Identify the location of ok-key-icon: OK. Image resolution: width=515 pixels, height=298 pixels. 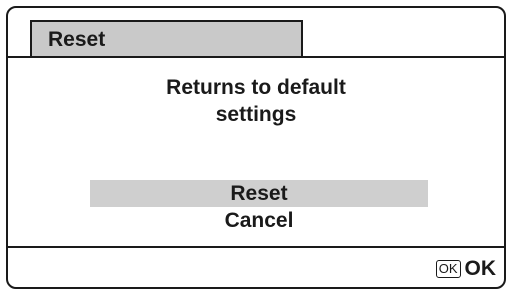
(448, 269).